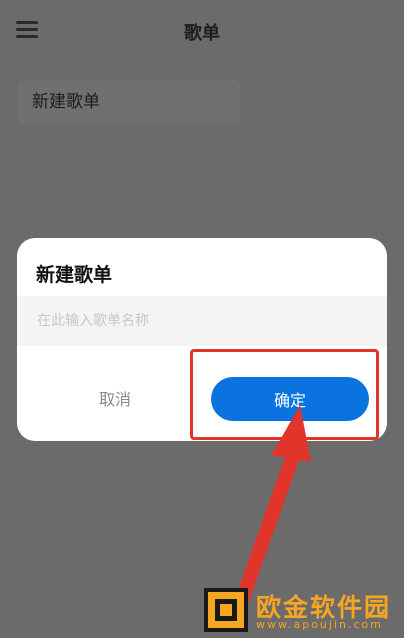 Image resolution: width=404 pixels, height=638 pixels. I want to click on watermark-logo-icon, so click(226, 610).